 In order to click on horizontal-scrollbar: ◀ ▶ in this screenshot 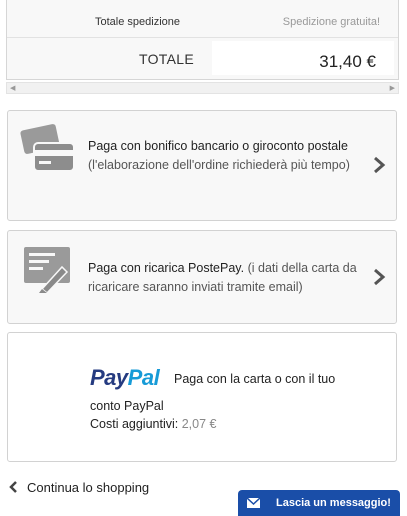, I will do `click(202, 88)`.